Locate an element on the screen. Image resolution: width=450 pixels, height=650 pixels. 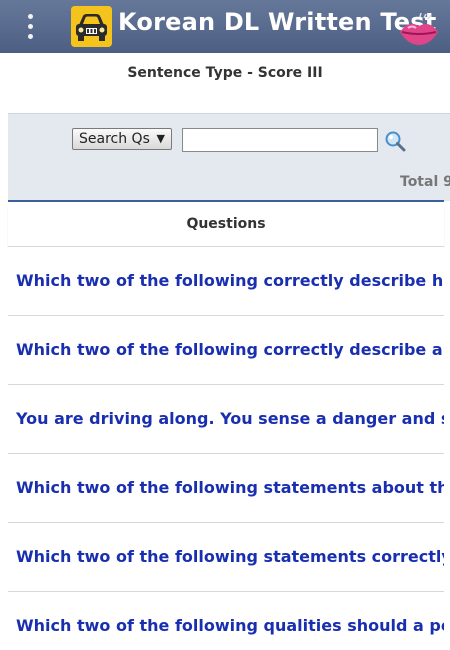
dropdown-selected-value: Search Qs is located at coordinates (114, 139).